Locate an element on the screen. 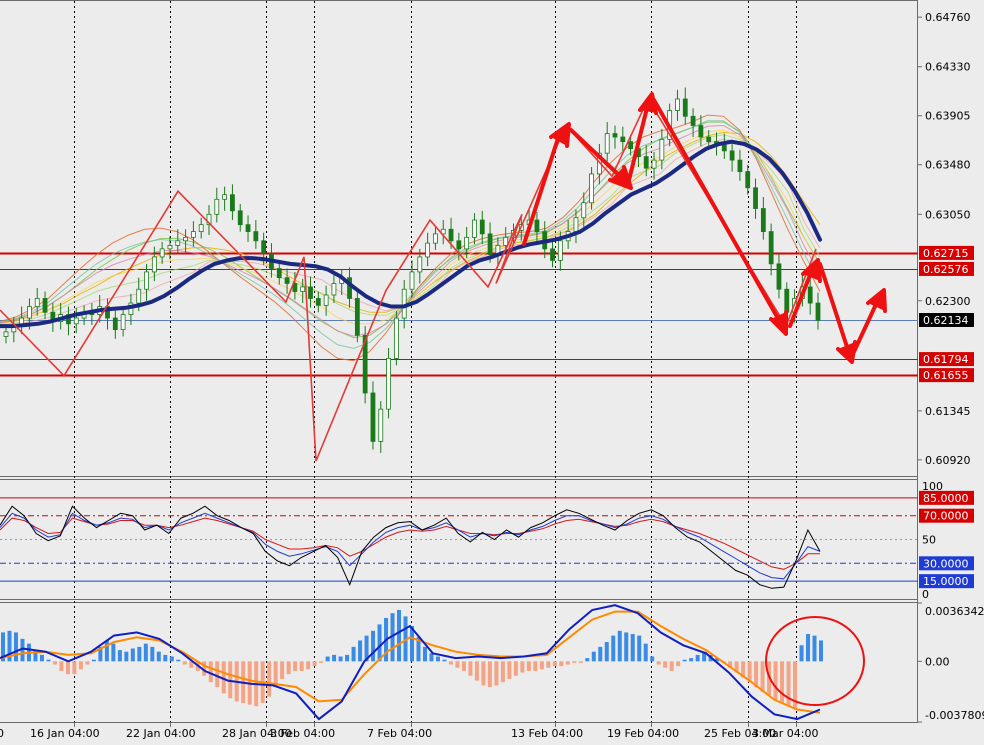  time-label: 19 Feb 04:00 is located at coordinates (643, 733).